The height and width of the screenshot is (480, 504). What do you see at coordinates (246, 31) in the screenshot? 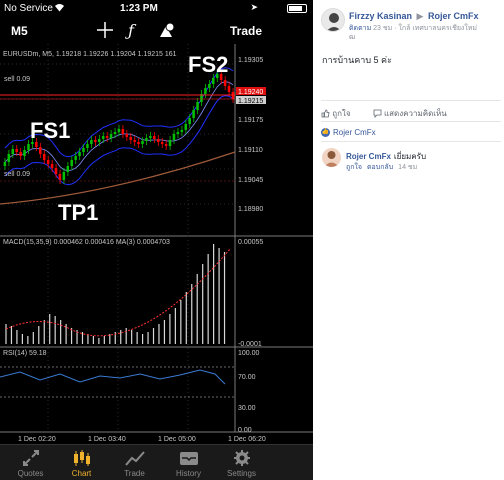
I see `trade-button: Trade` at bounding box center [246, 31].